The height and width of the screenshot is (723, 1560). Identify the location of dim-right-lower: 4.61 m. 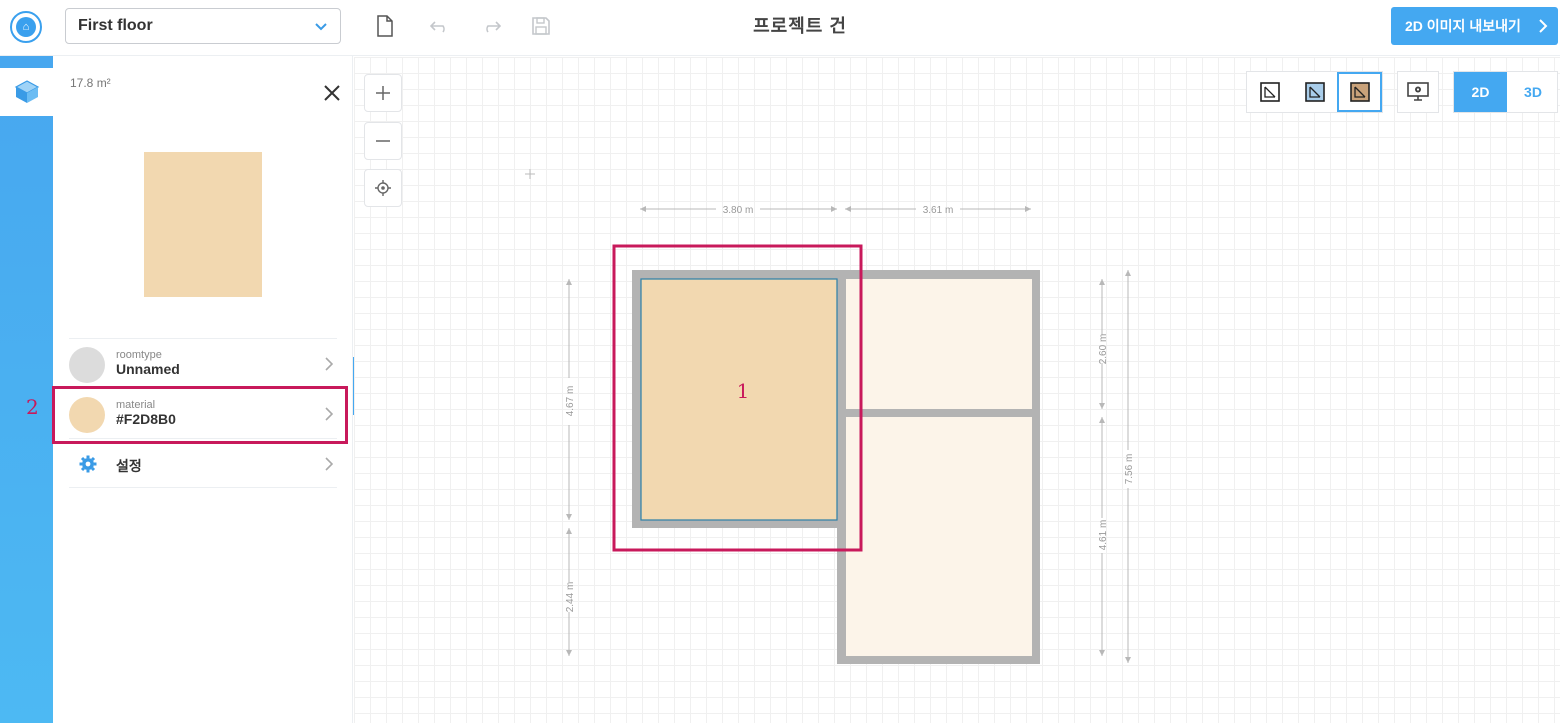
(1103, 535).